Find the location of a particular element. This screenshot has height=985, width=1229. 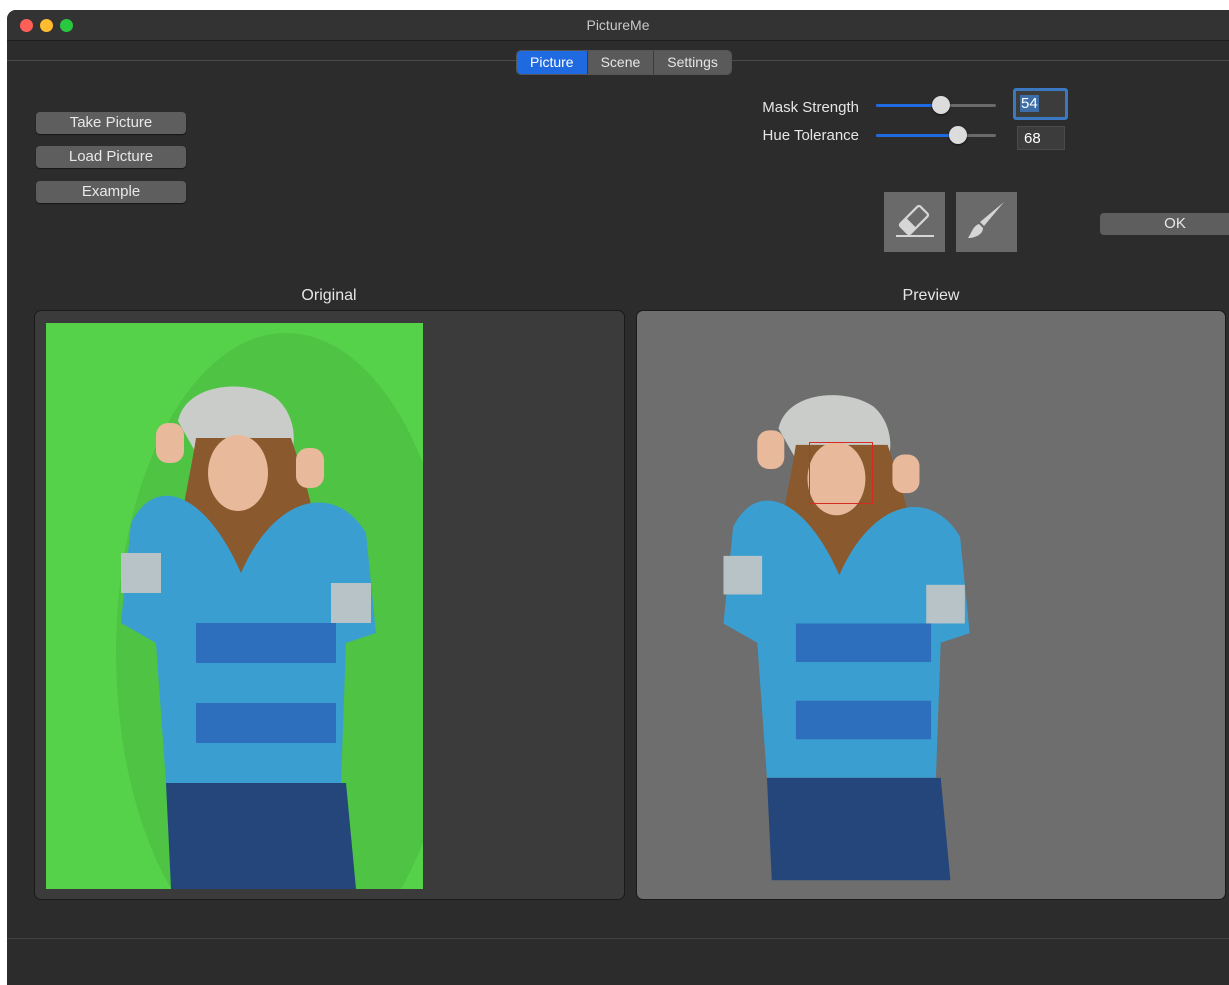

example-button: Example is located at coordinates (111, 192).